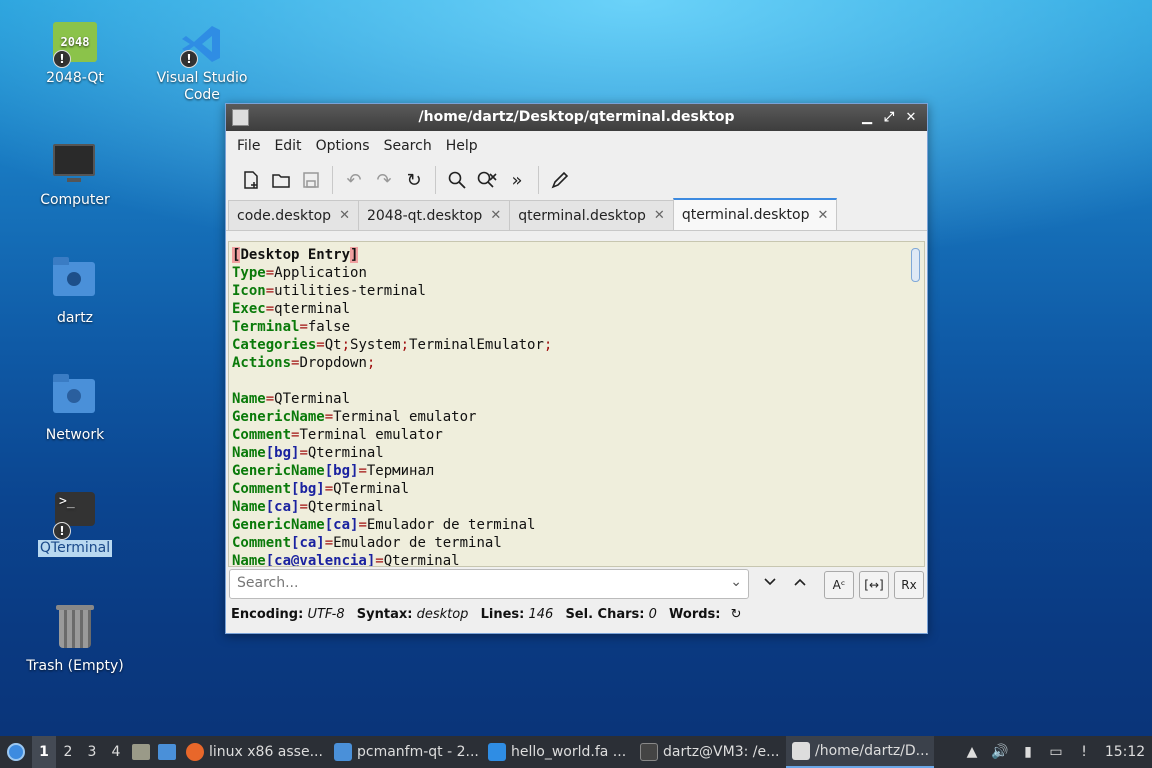 This screenshot has width=1152, height=768. I want to click on menu-options: Options, so click(343, 146).